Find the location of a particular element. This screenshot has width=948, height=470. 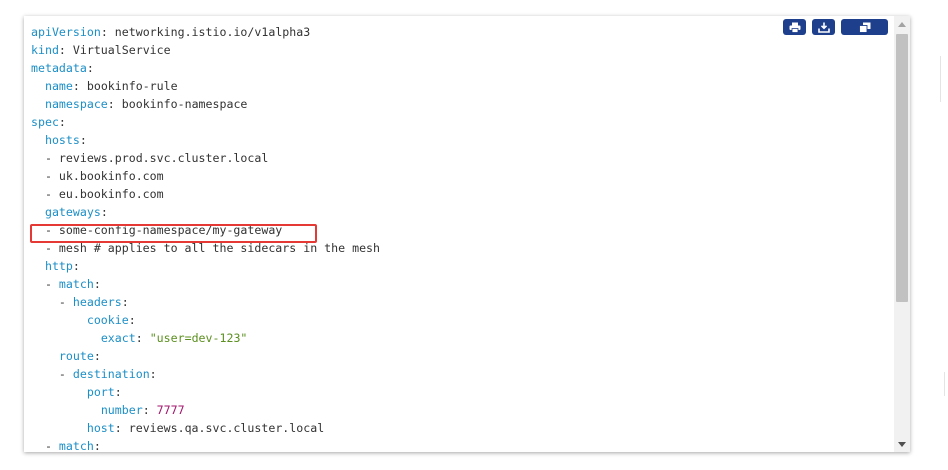

download-button is located at coordinates (823, 27).